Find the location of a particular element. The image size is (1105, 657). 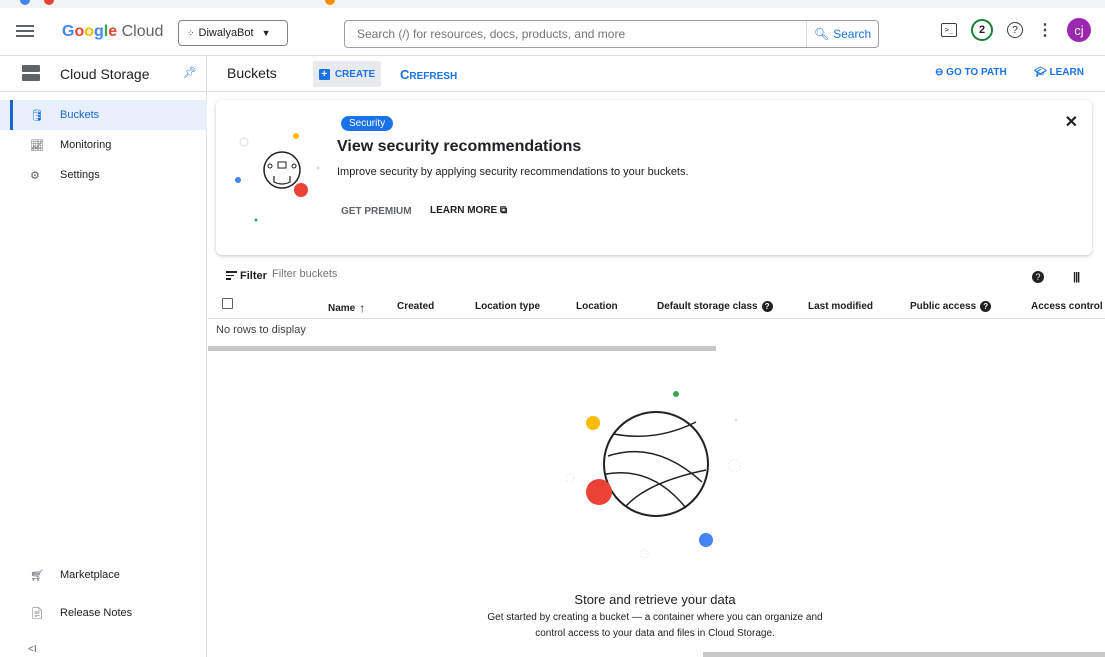

sidebar-item-label: Monitoring is located at coordinates (86, 145).